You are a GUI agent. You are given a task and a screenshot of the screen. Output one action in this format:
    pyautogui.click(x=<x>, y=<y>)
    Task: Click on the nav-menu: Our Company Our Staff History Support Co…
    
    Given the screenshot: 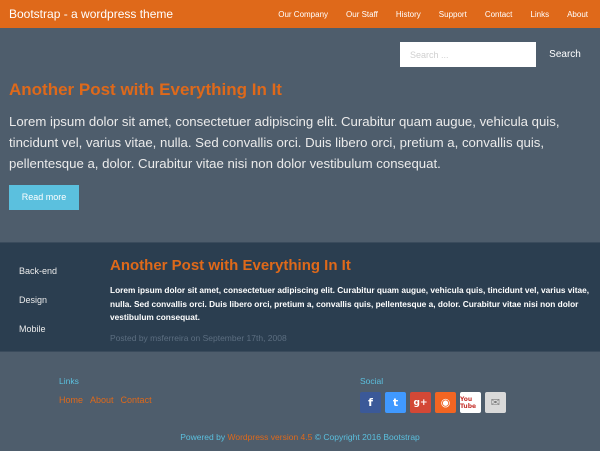 What is the action you would take?
    pyautogui.click(x=424, y=14)
    